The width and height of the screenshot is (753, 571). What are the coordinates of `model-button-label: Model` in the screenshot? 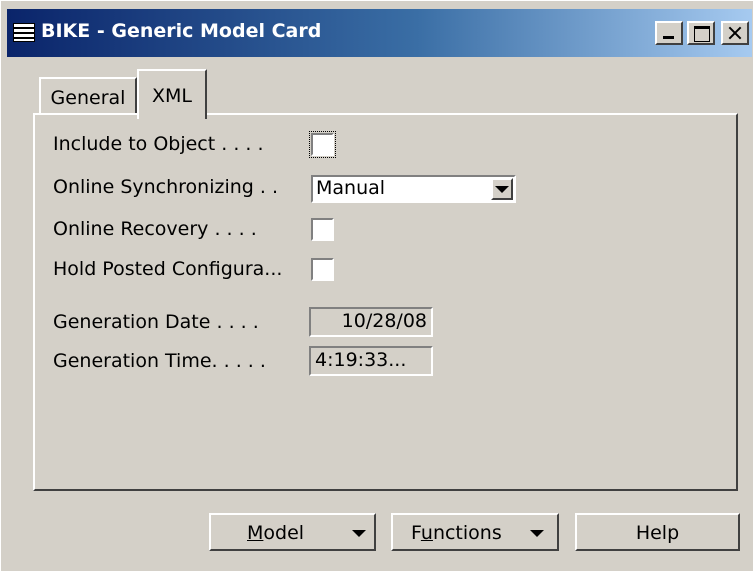 It's located at (275, 533).